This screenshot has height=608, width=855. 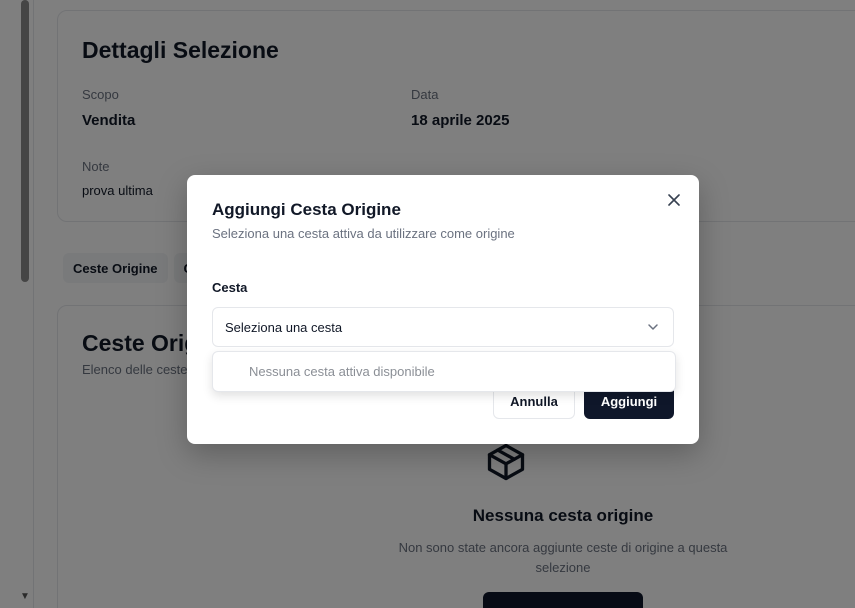 I want to click on dropdown-empty-option: Nessuna cesta attiva disponibile, so click(x=342, y=371).